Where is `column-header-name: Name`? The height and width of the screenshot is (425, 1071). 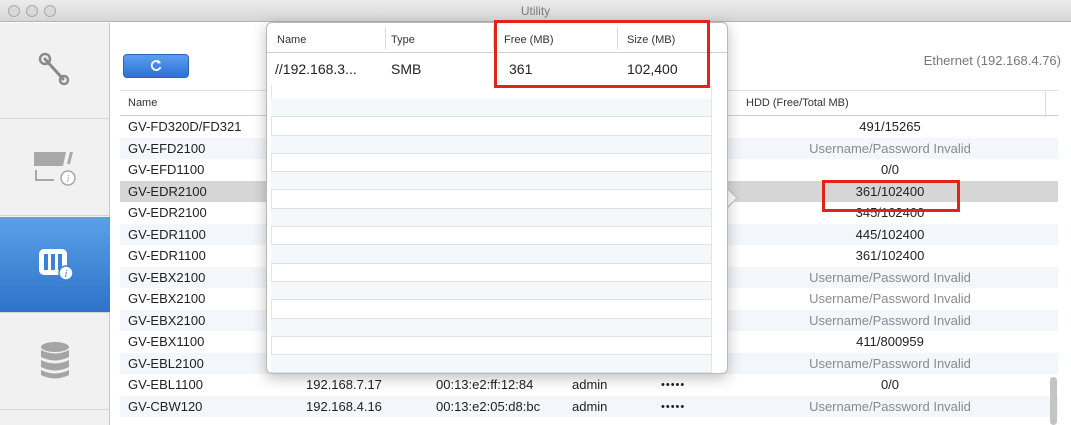
column-header-name: Name is located at coordinates (142, 103).